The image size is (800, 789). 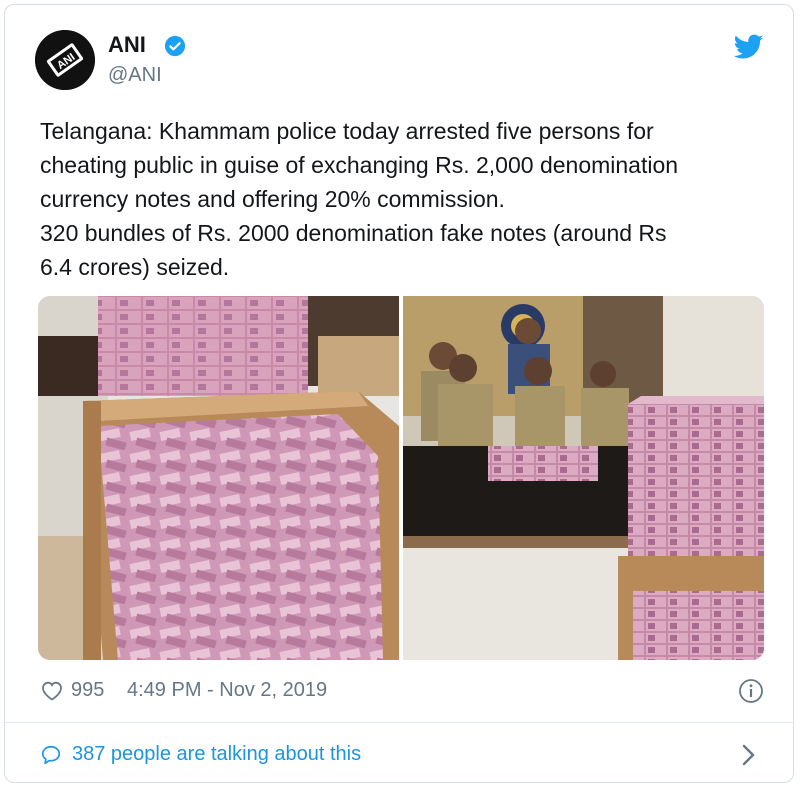 What do you see at coordinates (135, 267) in the screenshot?
I see `tweet-line: 6.4 crores) seized.` at bounding box center [135, 267].